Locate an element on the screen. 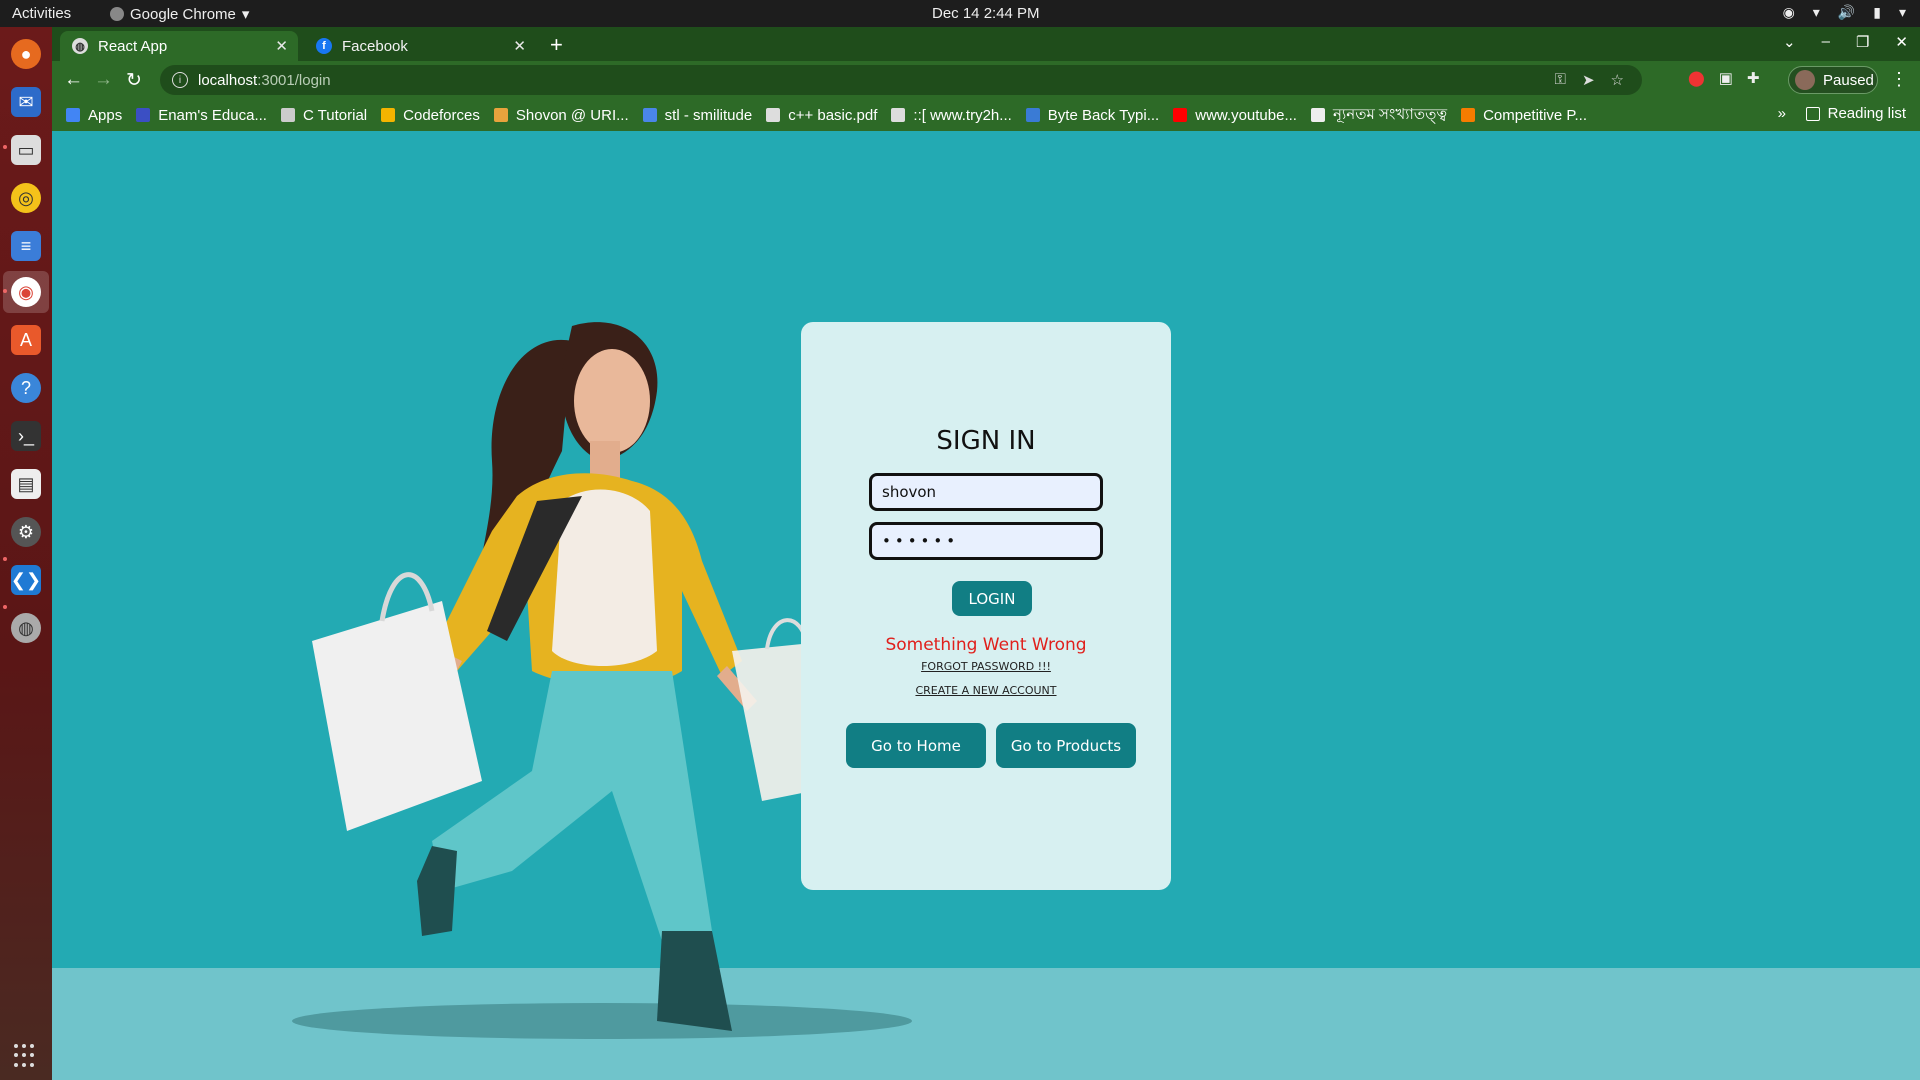 This screenshot has height=1080, width=1920. tab-react-app: ◍ React App ✕ is located at coordinates (179, 46).